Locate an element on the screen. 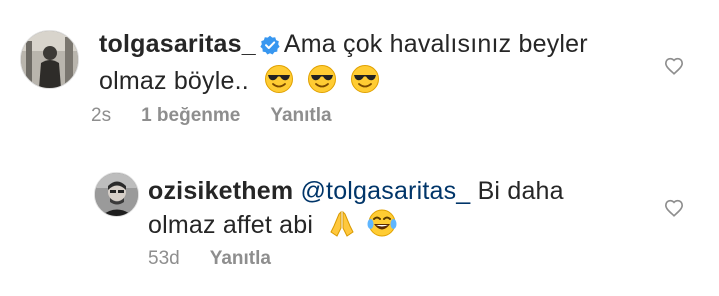 The height and width of the screenshot is (296, 719). comment-username: ozisikethem is located at coordinates (220, 191).